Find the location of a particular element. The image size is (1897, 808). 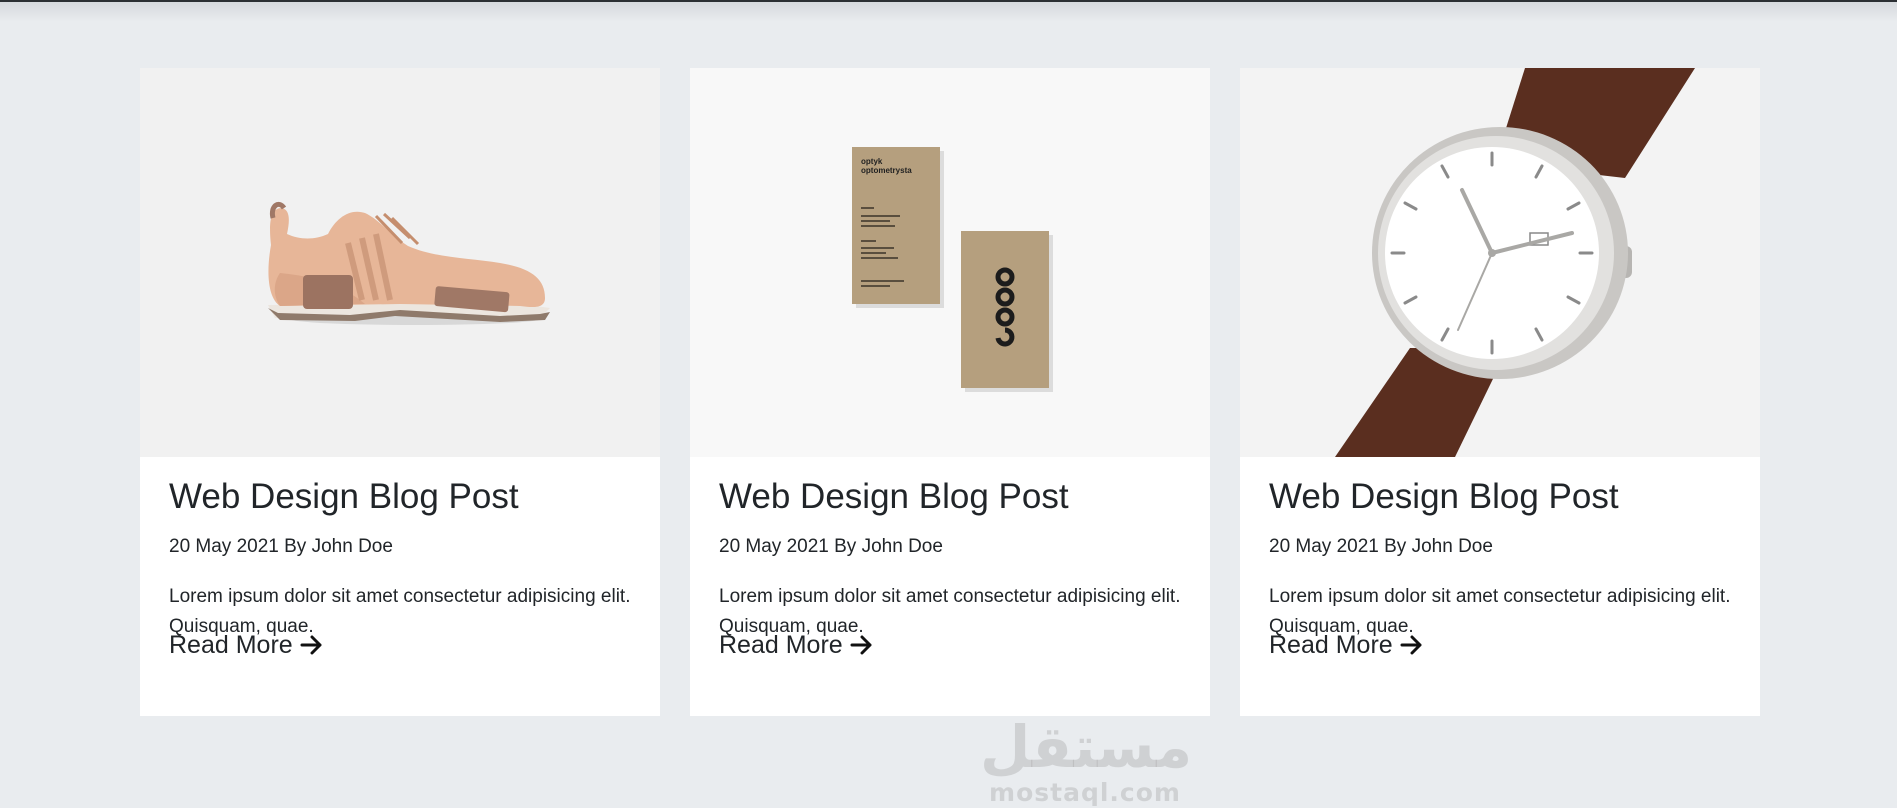

watermark-latin: mostaql.com is located at coordinates (1085, 792).